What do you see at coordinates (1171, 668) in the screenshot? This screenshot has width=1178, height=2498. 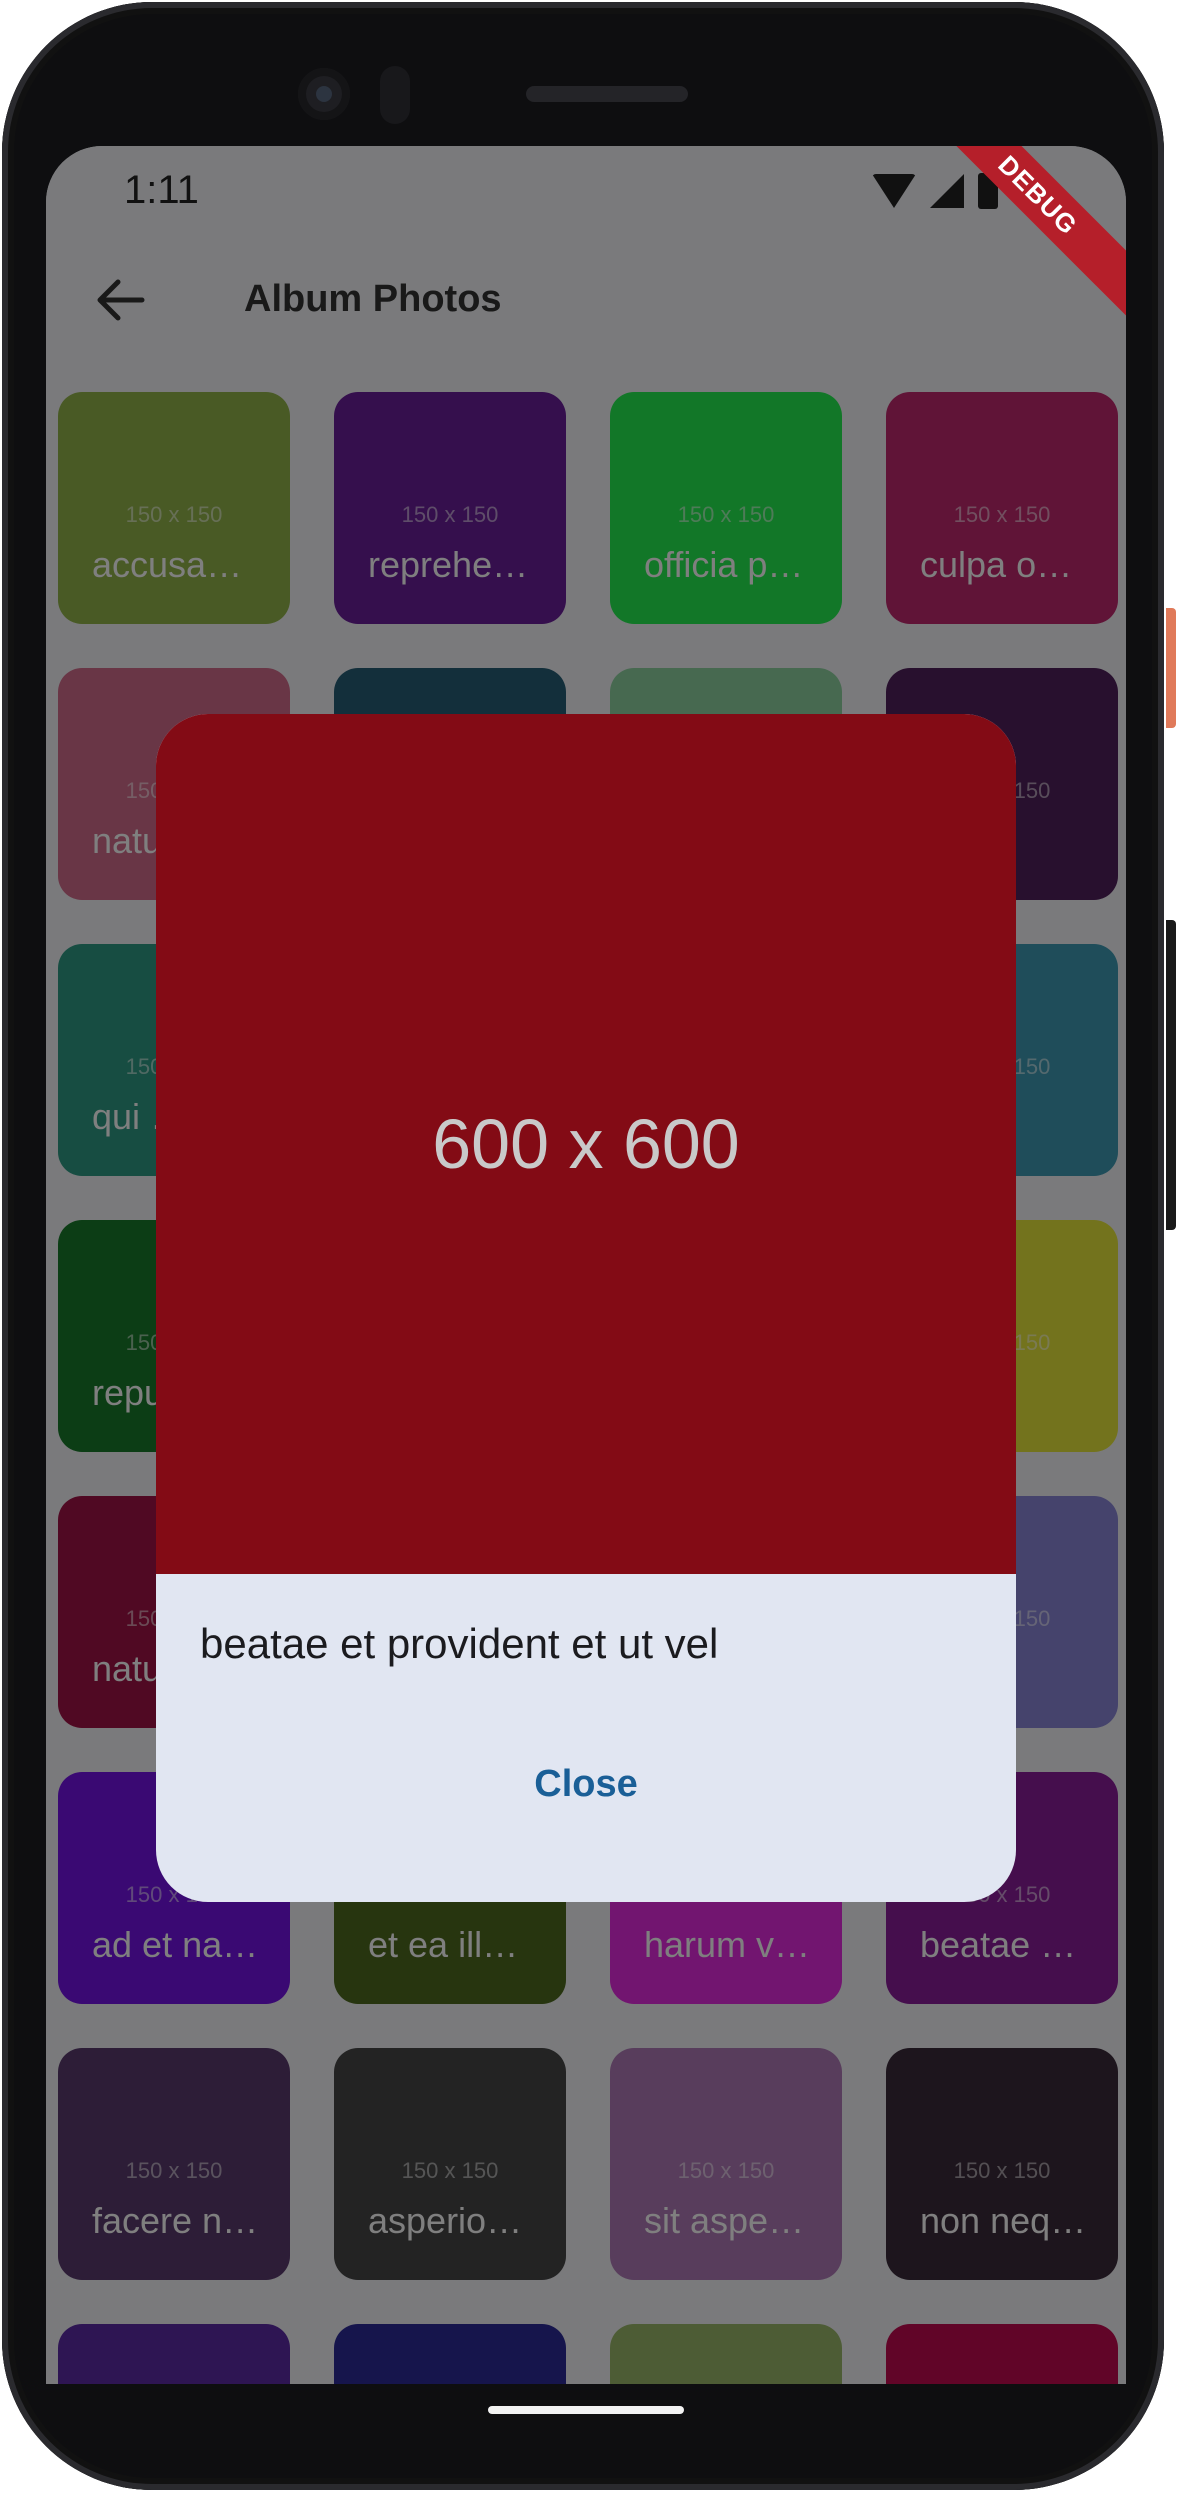 I see `power-button` at bounding box center [1171, 668].